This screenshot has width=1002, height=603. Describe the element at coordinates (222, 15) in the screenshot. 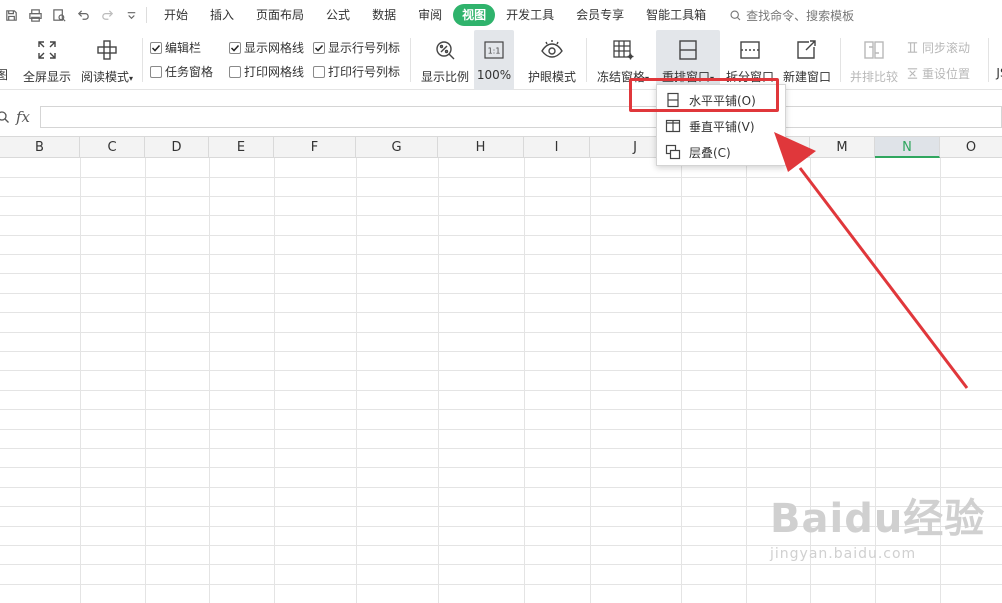

I see `tab-insert: 插入` at that location.